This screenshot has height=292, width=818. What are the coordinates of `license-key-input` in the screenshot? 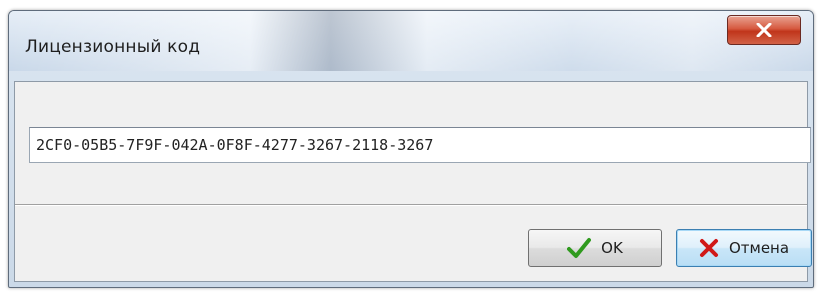 It's located at (420, 145).